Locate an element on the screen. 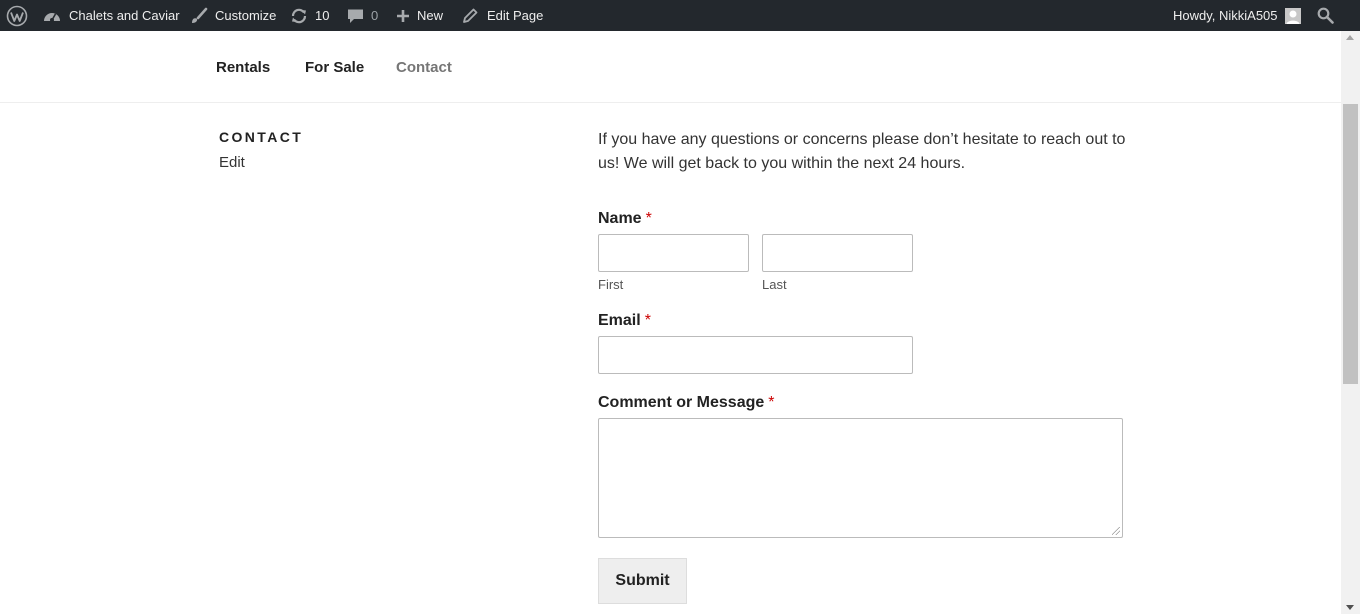 This screenshot has width=1360, height=614. site-name: Chalets and Caviar is located at coordinates (124, 15).